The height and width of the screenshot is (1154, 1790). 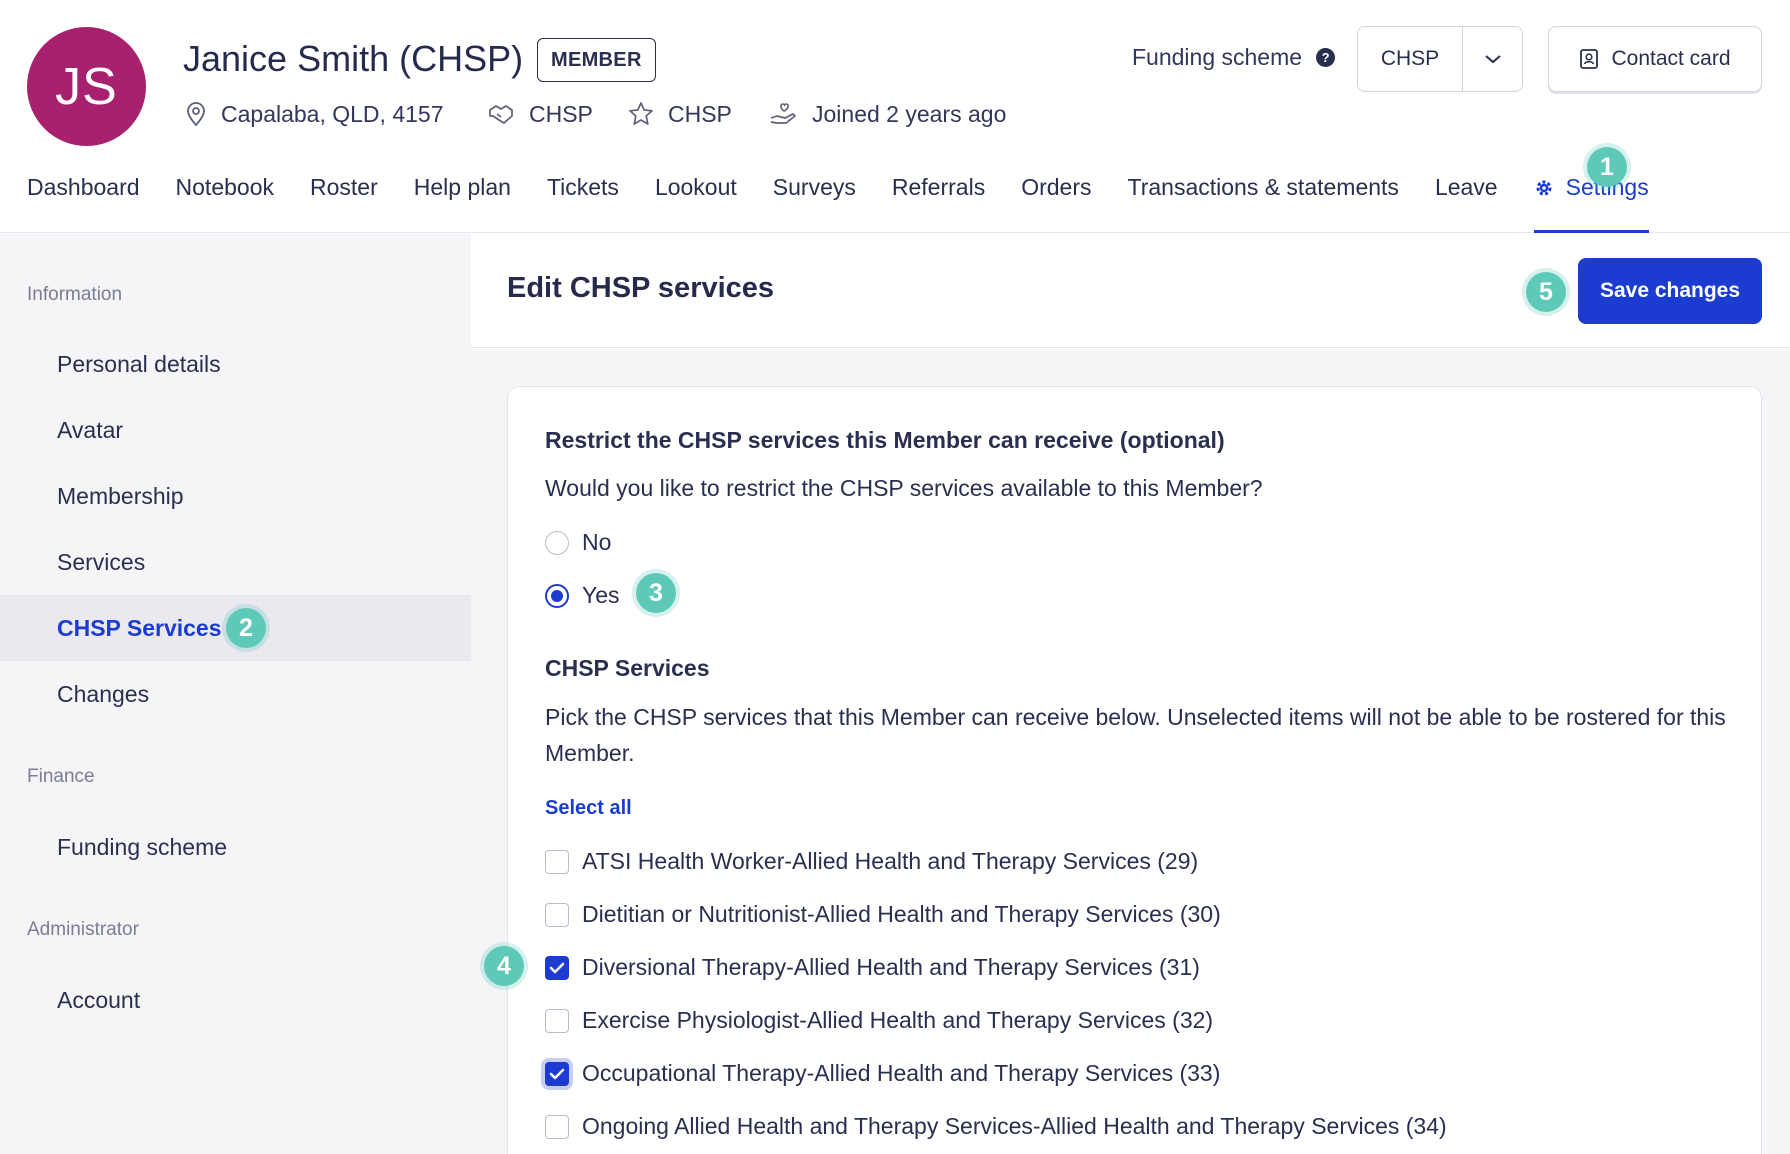 What do you see at coordinates (1607, 167) in the screenshot?
I see `step-badge-1: 1` at bounding box center [1607, 167].